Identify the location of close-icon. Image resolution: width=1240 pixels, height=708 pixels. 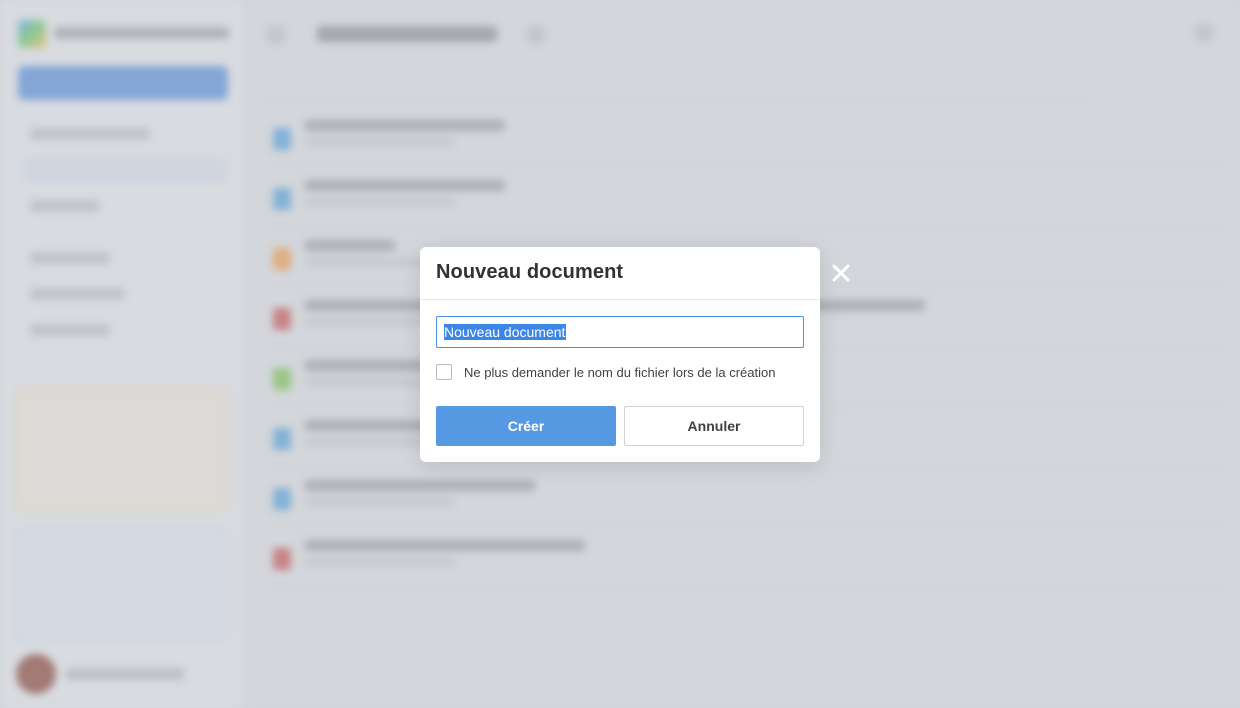
(841, 273).